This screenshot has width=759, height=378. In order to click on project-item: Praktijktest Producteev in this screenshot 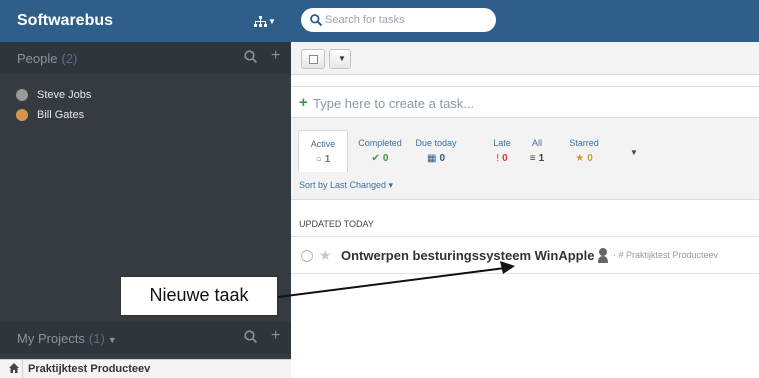, I will do `click(145, 368)`.